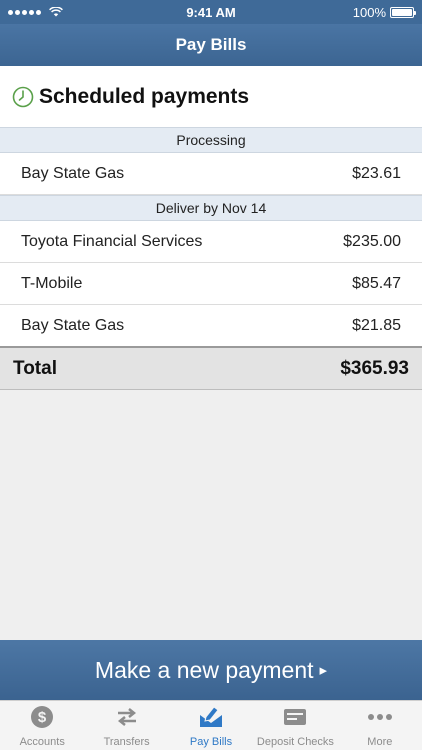 This screenshot has width=422, height=750. Describe the element at coordinates (24, 12) in the screenshot. I see `signal-strength-icon` at that location.